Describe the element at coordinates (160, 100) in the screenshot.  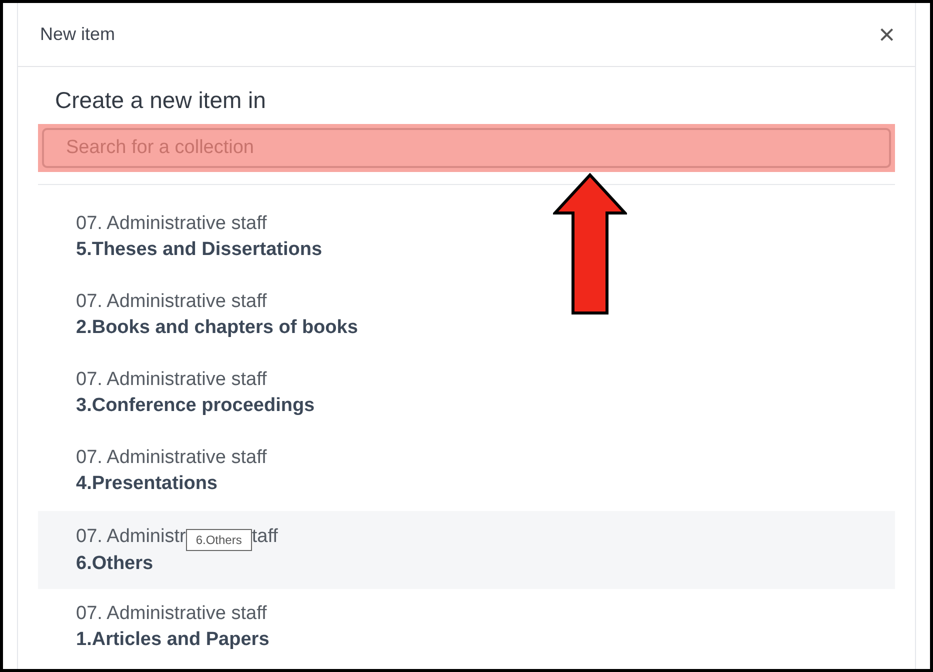
I see `section-heading: Create a new item in` at that location.